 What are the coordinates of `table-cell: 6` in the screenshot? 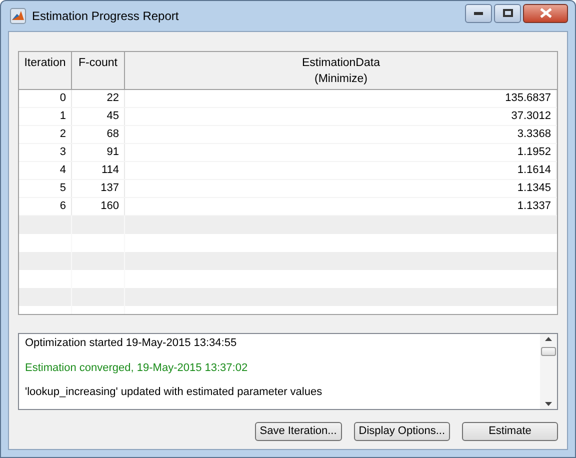 It's located at (45, 206).